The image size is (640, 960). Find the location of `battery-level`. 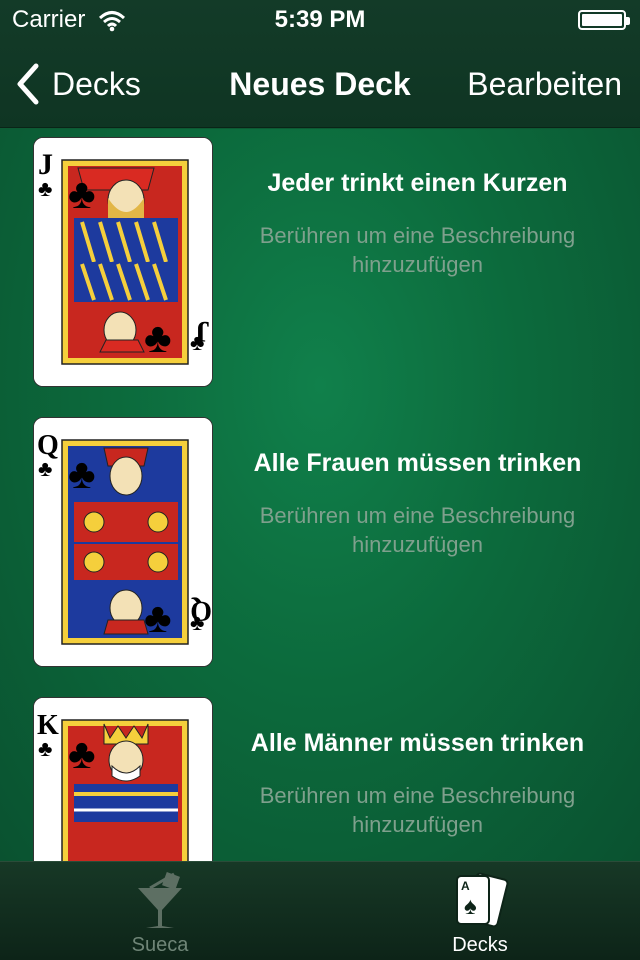

battery-level is located at coordinates (602, 20).